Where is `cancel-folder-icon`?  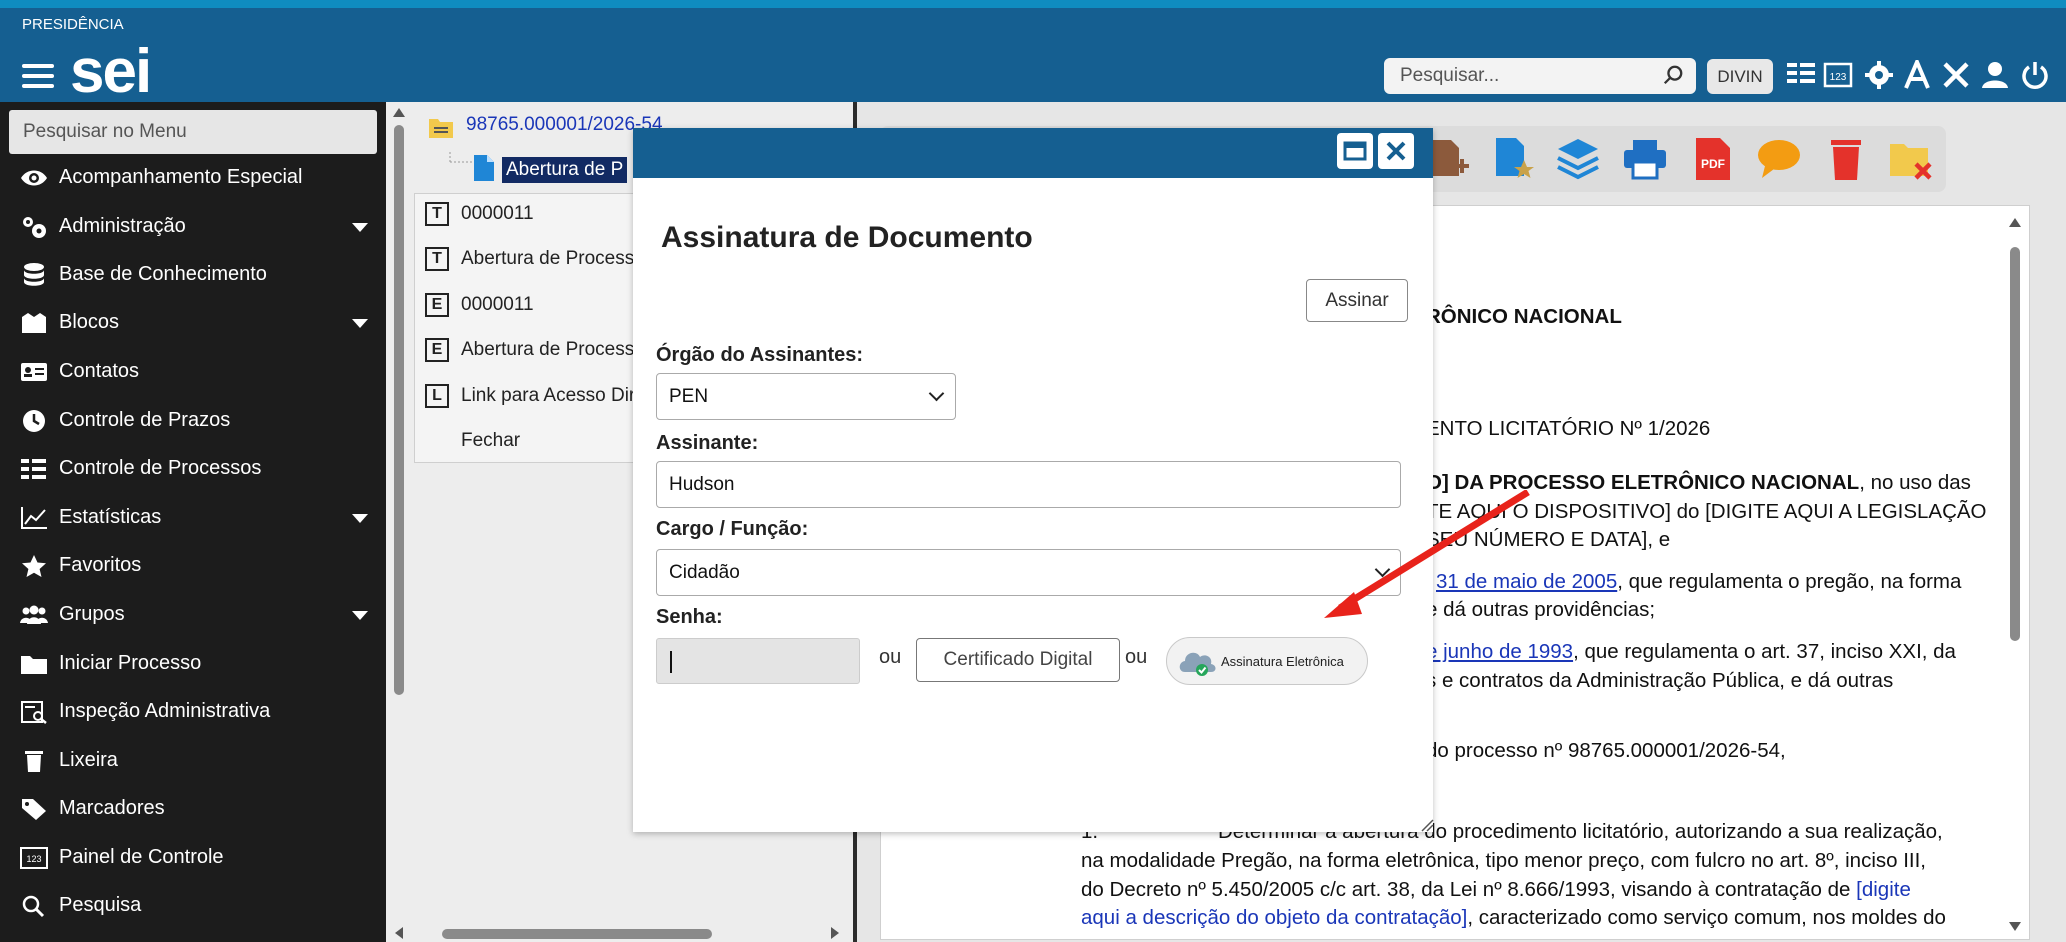
cancel-folder-icon is located at coordinates (1911, 159).